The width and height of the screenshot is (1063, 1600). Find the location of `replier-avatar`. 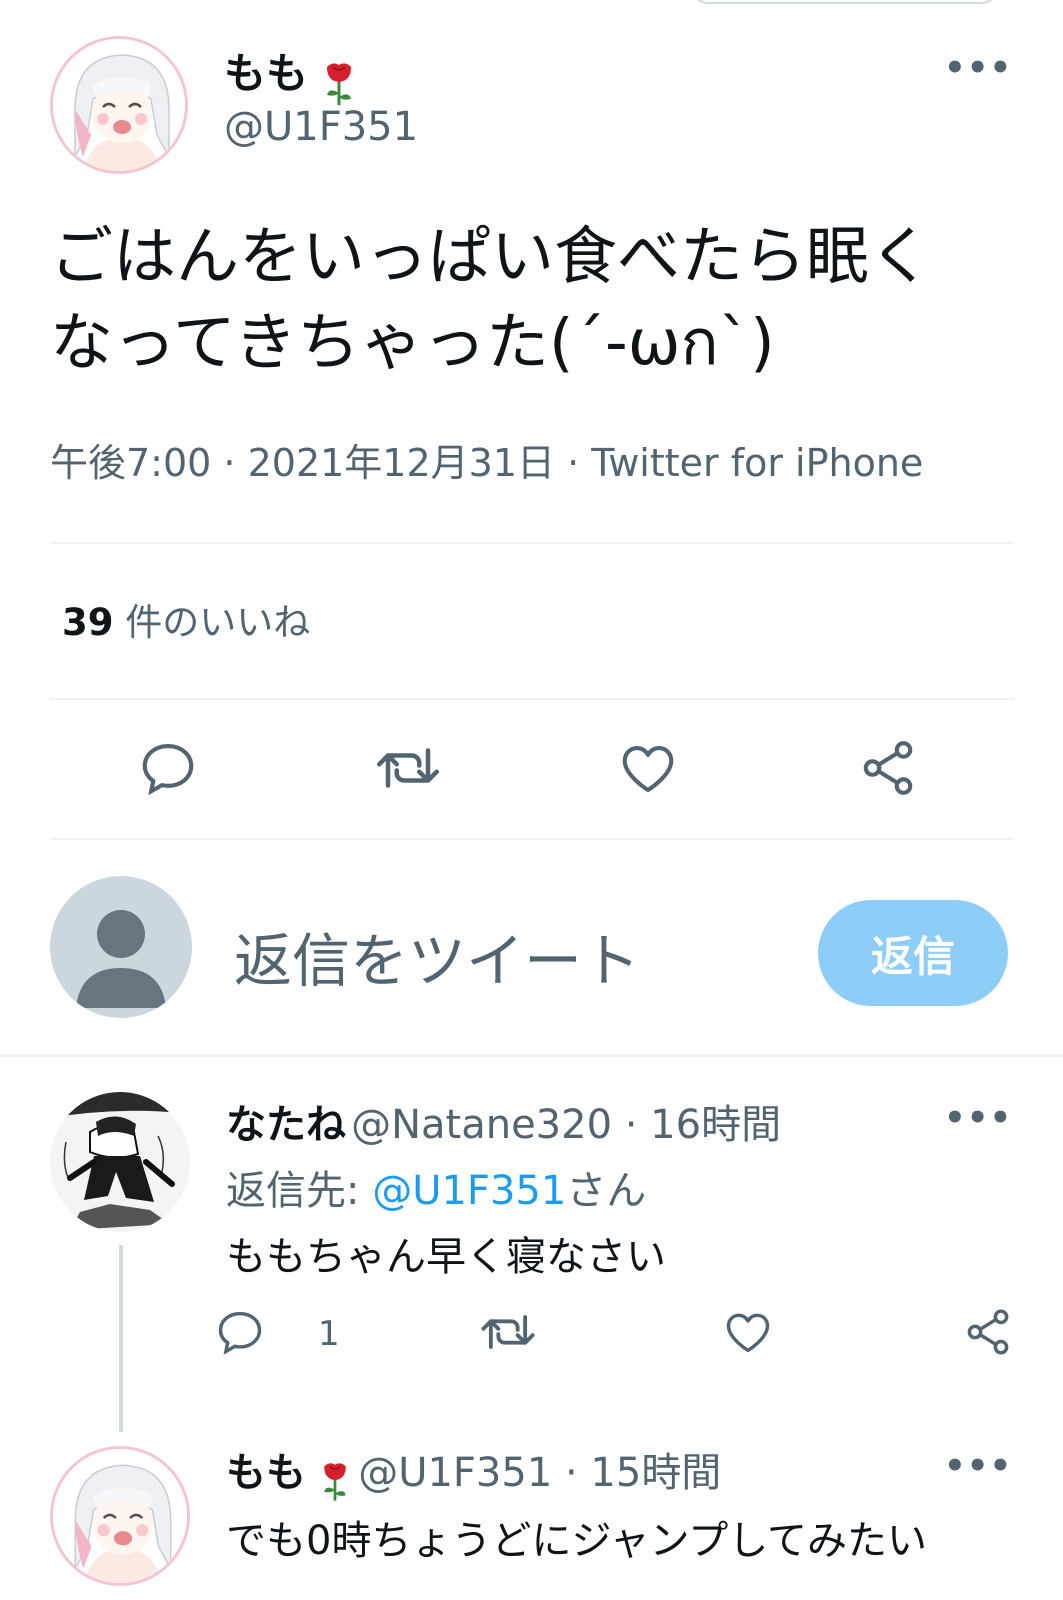

replier-avatar is located at coordinates (120, 1162).